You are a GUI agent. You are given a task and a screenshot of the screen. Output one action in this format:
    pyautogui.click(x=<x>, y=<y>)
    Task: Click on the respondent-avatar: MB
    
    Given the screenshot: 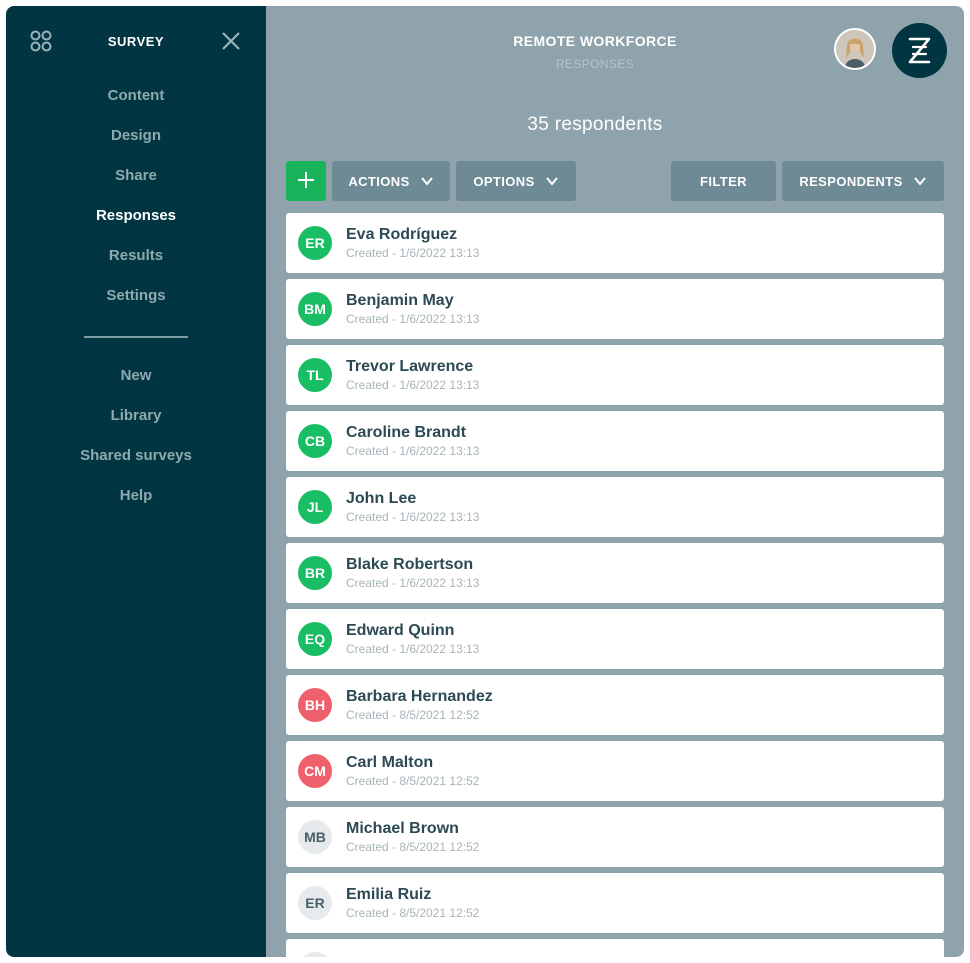 What is the action you would take?
    pyautogui.click(x=315, y=837)
    